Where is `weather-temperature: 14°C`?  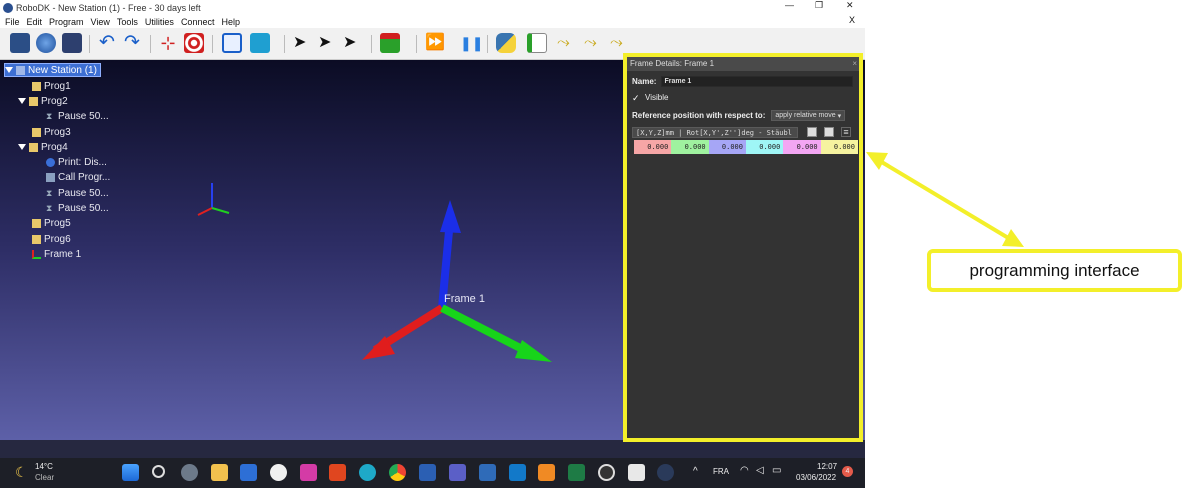
weather-temperature: 14°C is located at coordinates (44, 466).